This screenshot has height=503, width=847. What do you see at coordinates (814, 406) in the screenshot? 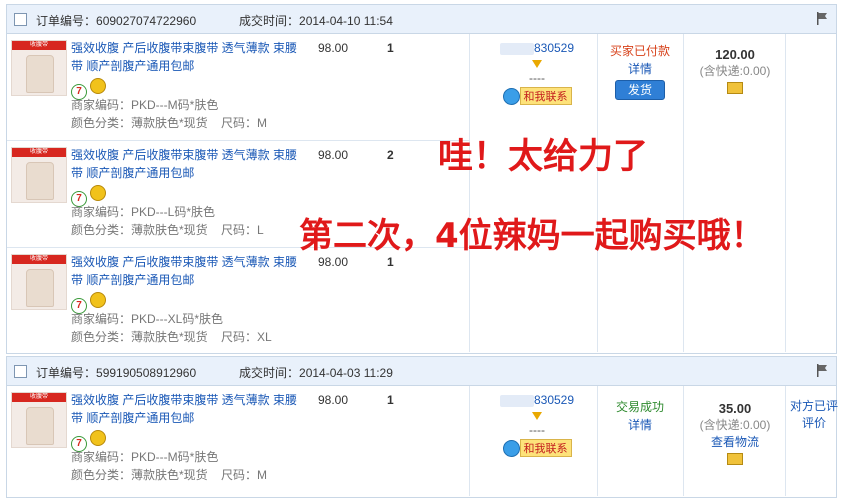
I see `other-party-reviewed-link: 对方已评` at bounding box center [814, 406].